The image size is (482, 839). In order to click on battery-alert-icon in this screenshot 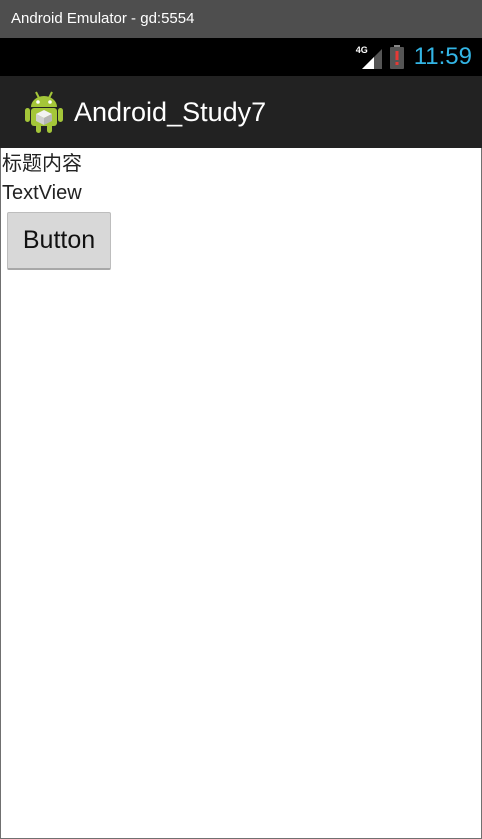, I will do `click(396, 57)`.